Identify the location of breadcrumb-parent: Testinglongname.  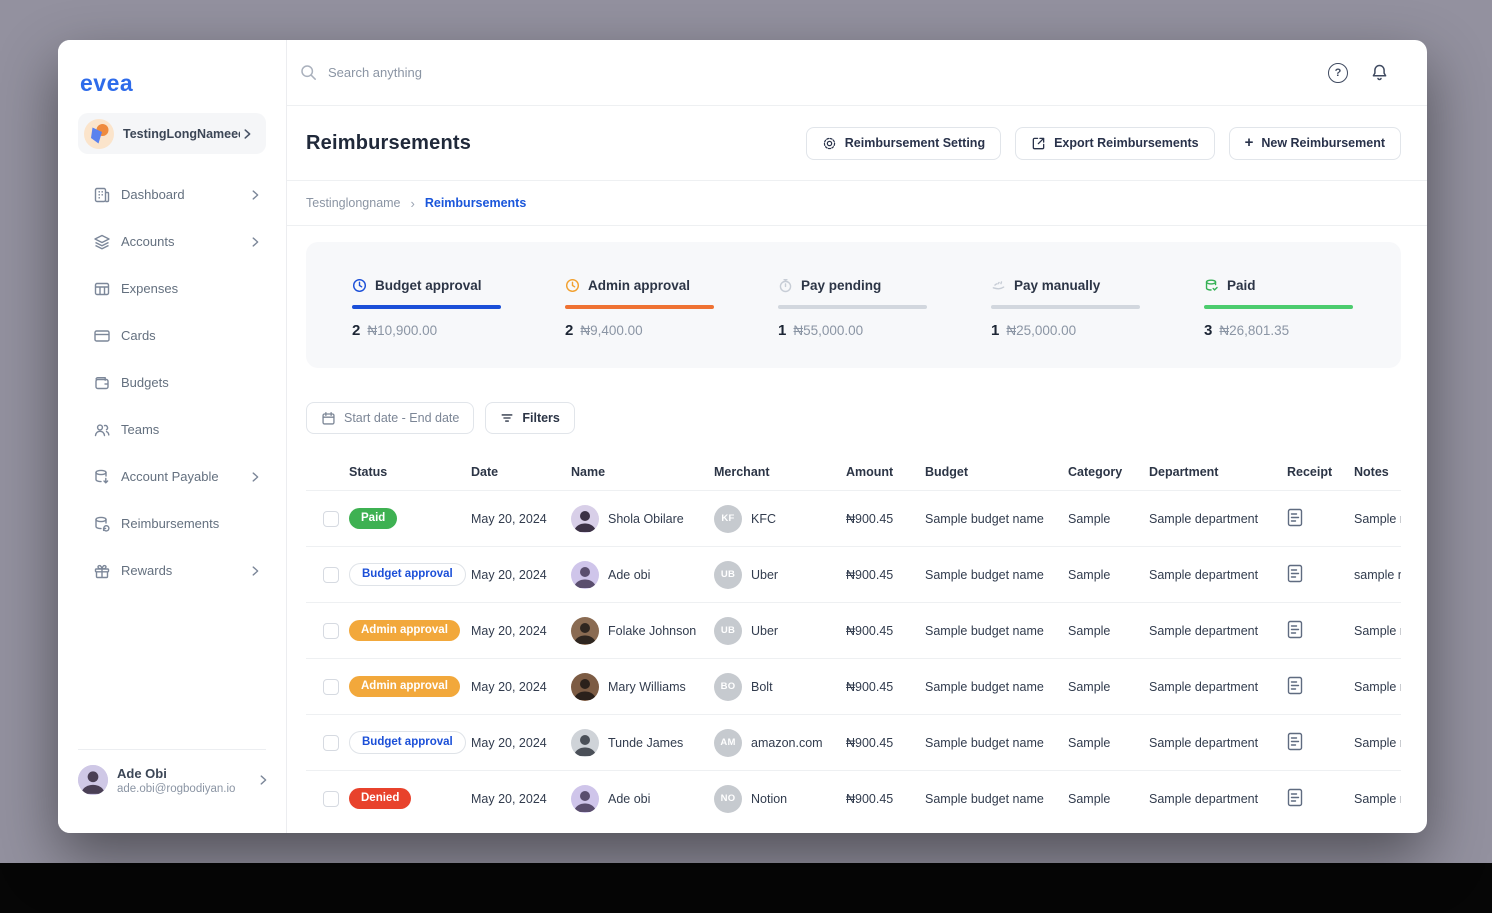
(353, 203).